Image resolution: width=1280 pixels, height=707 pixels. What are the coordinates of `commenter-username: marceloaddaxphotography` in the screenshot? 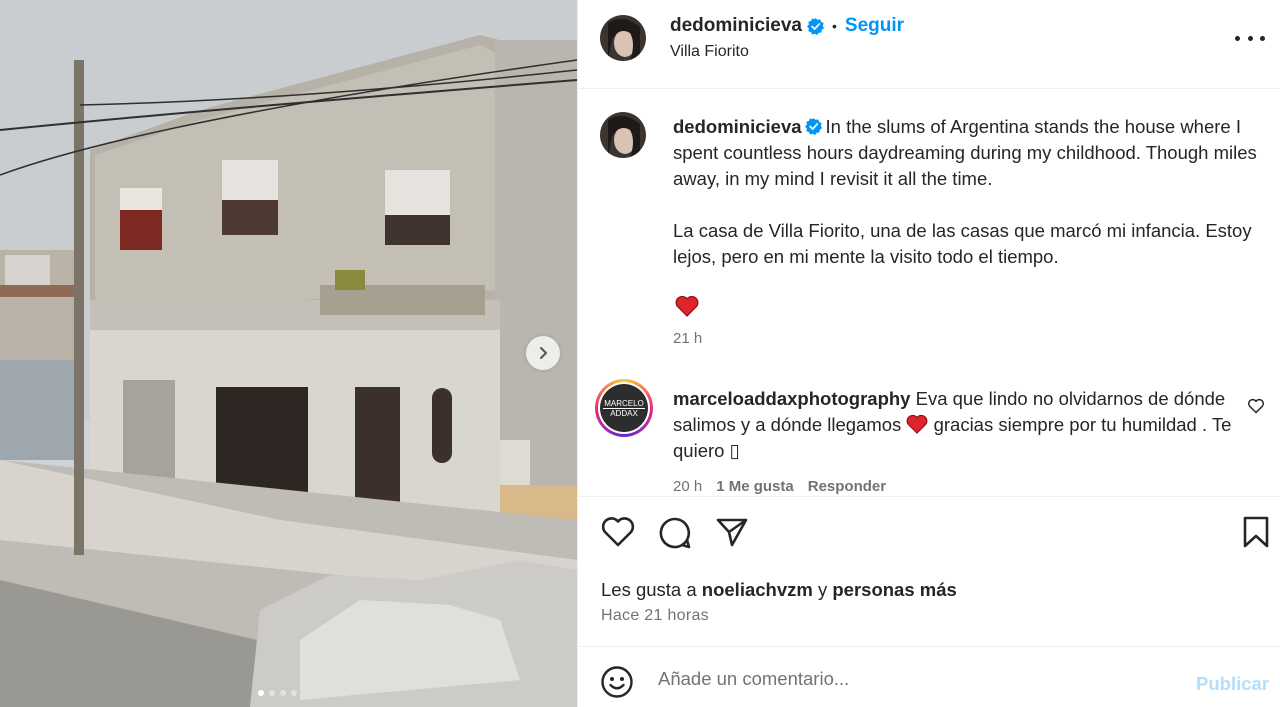 It's located at (791, 398).